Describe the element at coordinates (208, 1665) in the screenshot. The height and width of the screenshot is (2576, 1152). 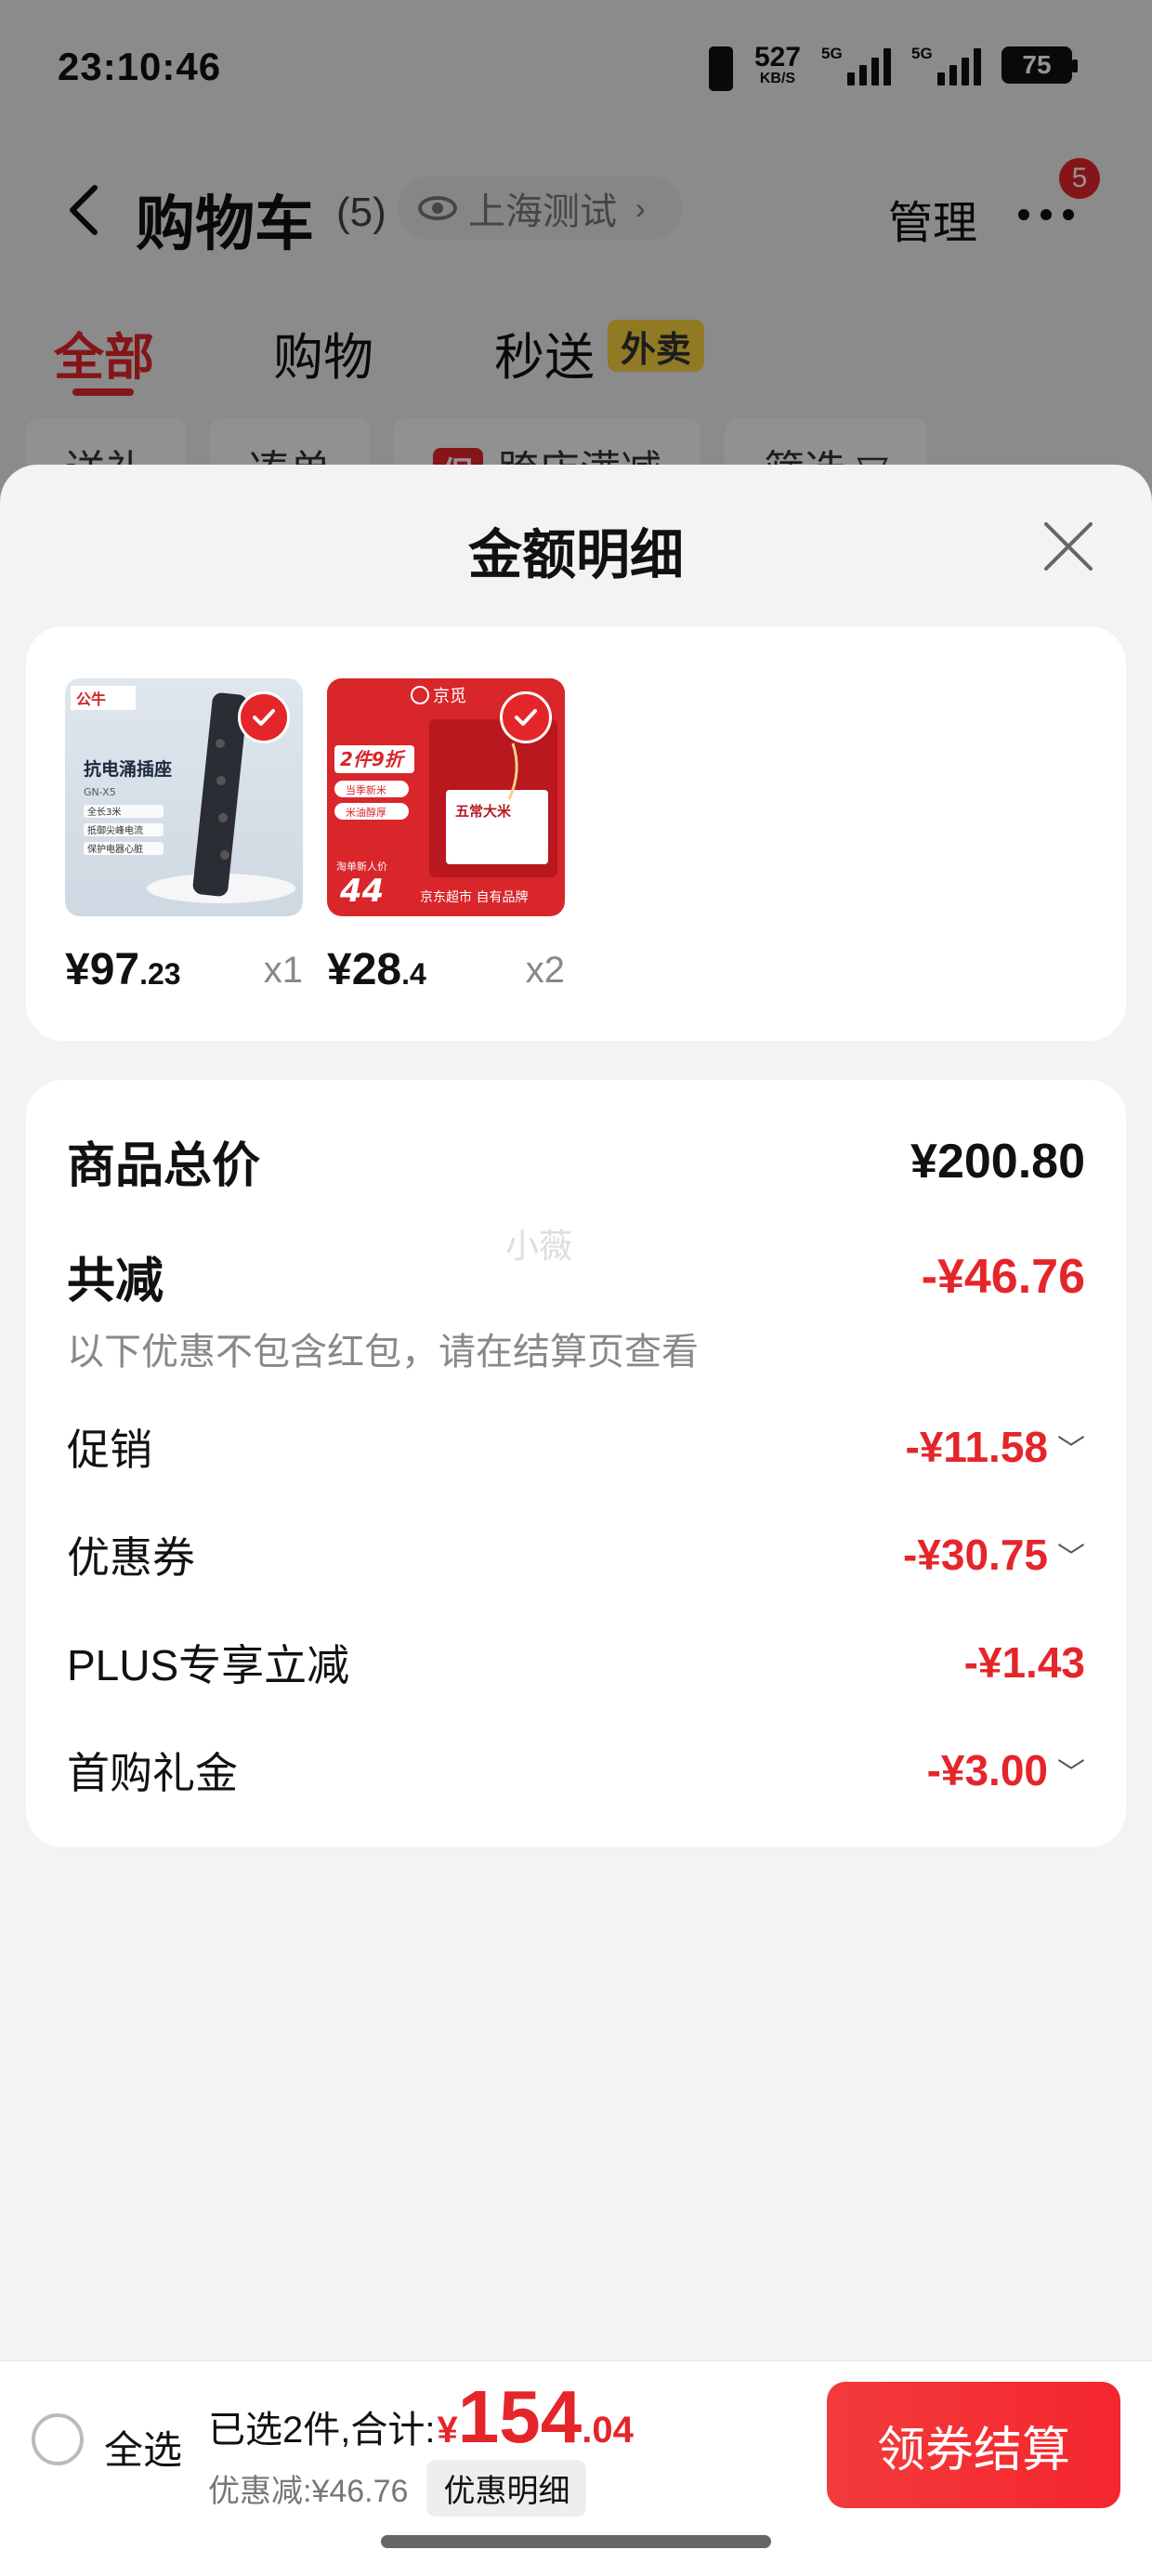
I see `discount-item-label: PLUS专享立减` at that location.